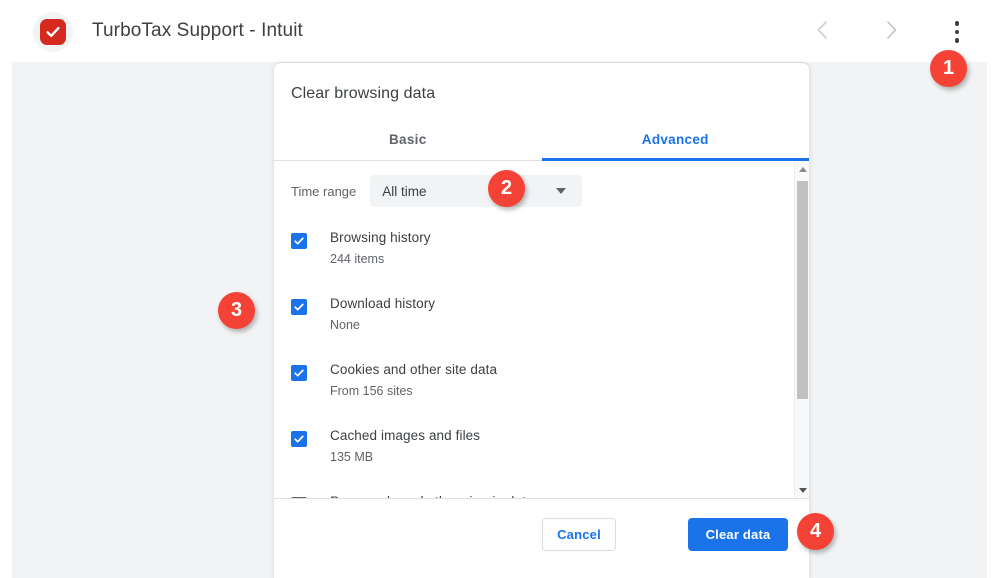 This screenshot has height=578, width=999. Describe the element at coordinates (815, 531) in the screenshot. I see `step-badge-4: 4` at that location.